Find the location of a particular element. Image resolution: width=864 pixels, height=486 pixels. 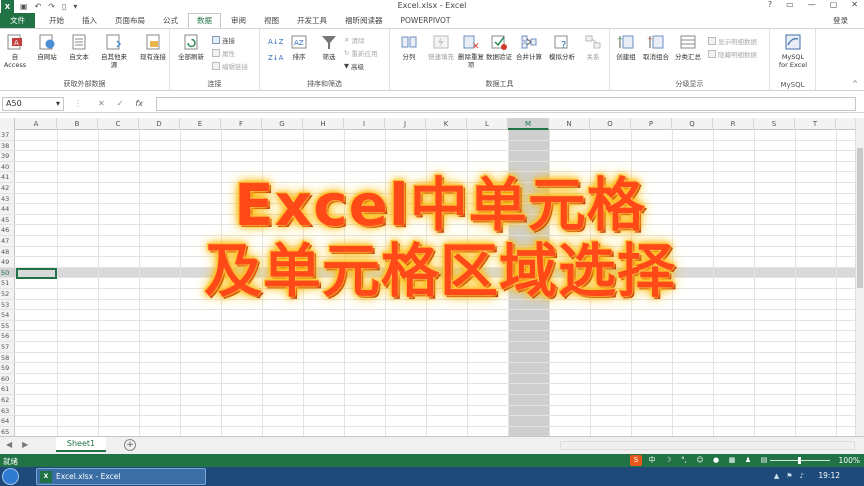

table-row: 45 is located at coordinates (427, 220).